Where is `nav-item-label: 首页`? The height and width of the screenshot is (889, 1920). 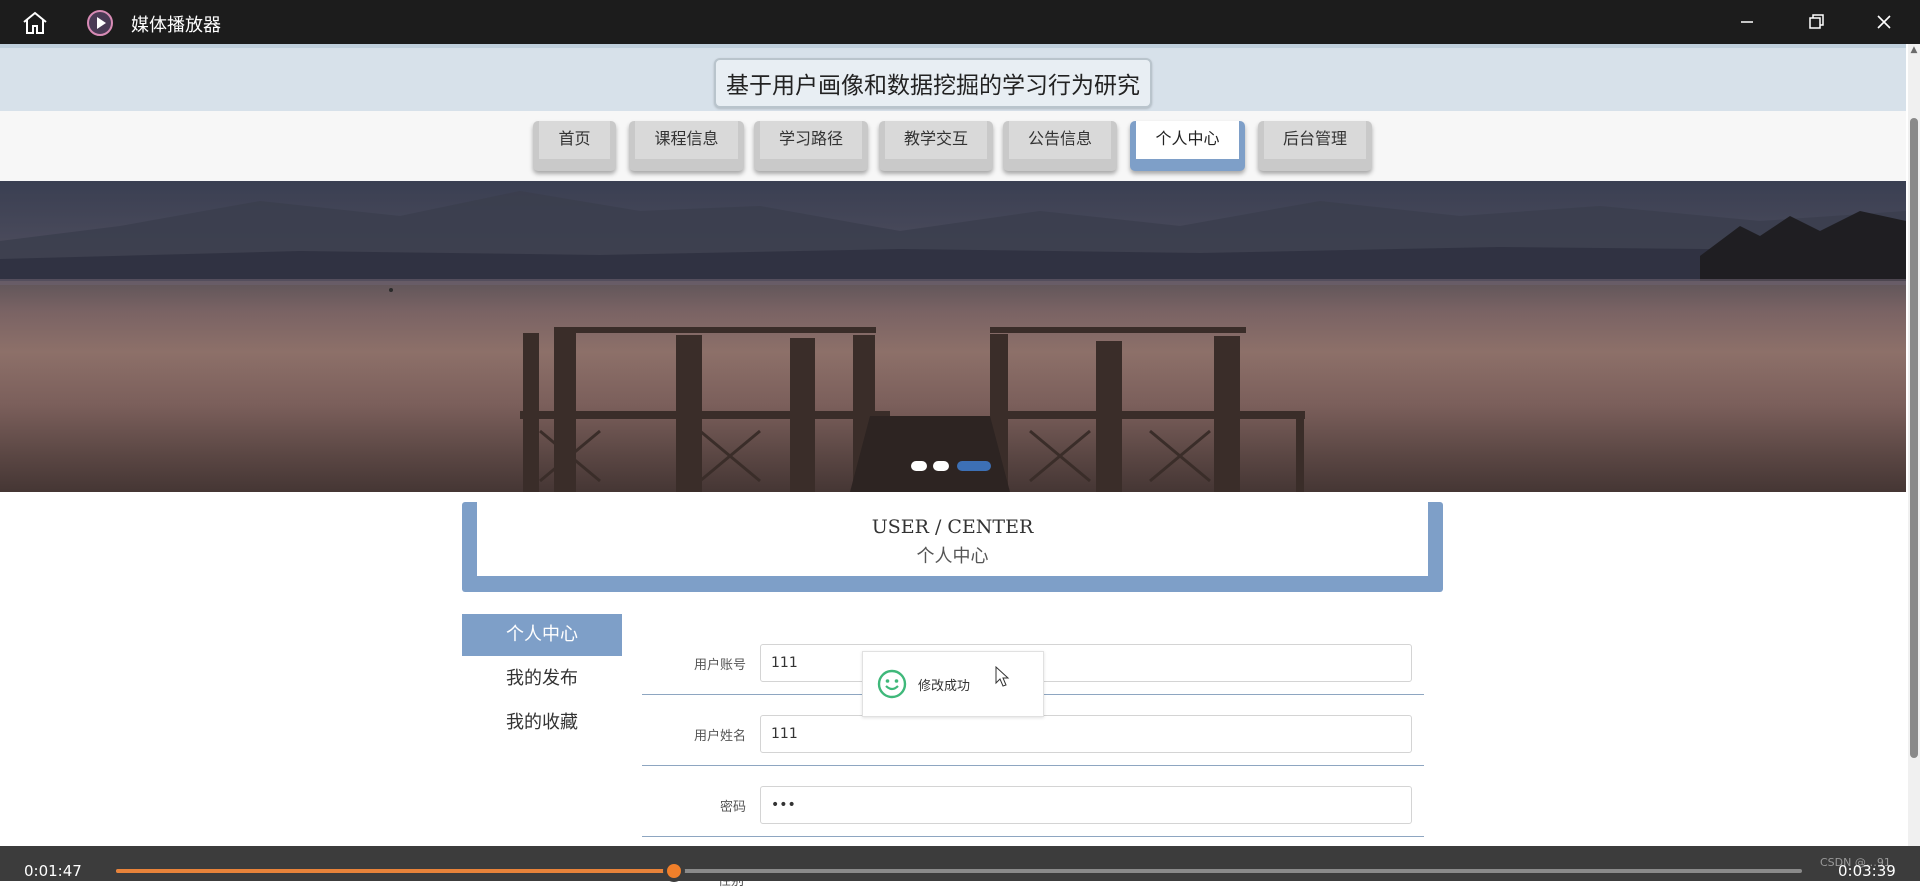 nav-item-label: 首页 is located at coordinates (574, 140).